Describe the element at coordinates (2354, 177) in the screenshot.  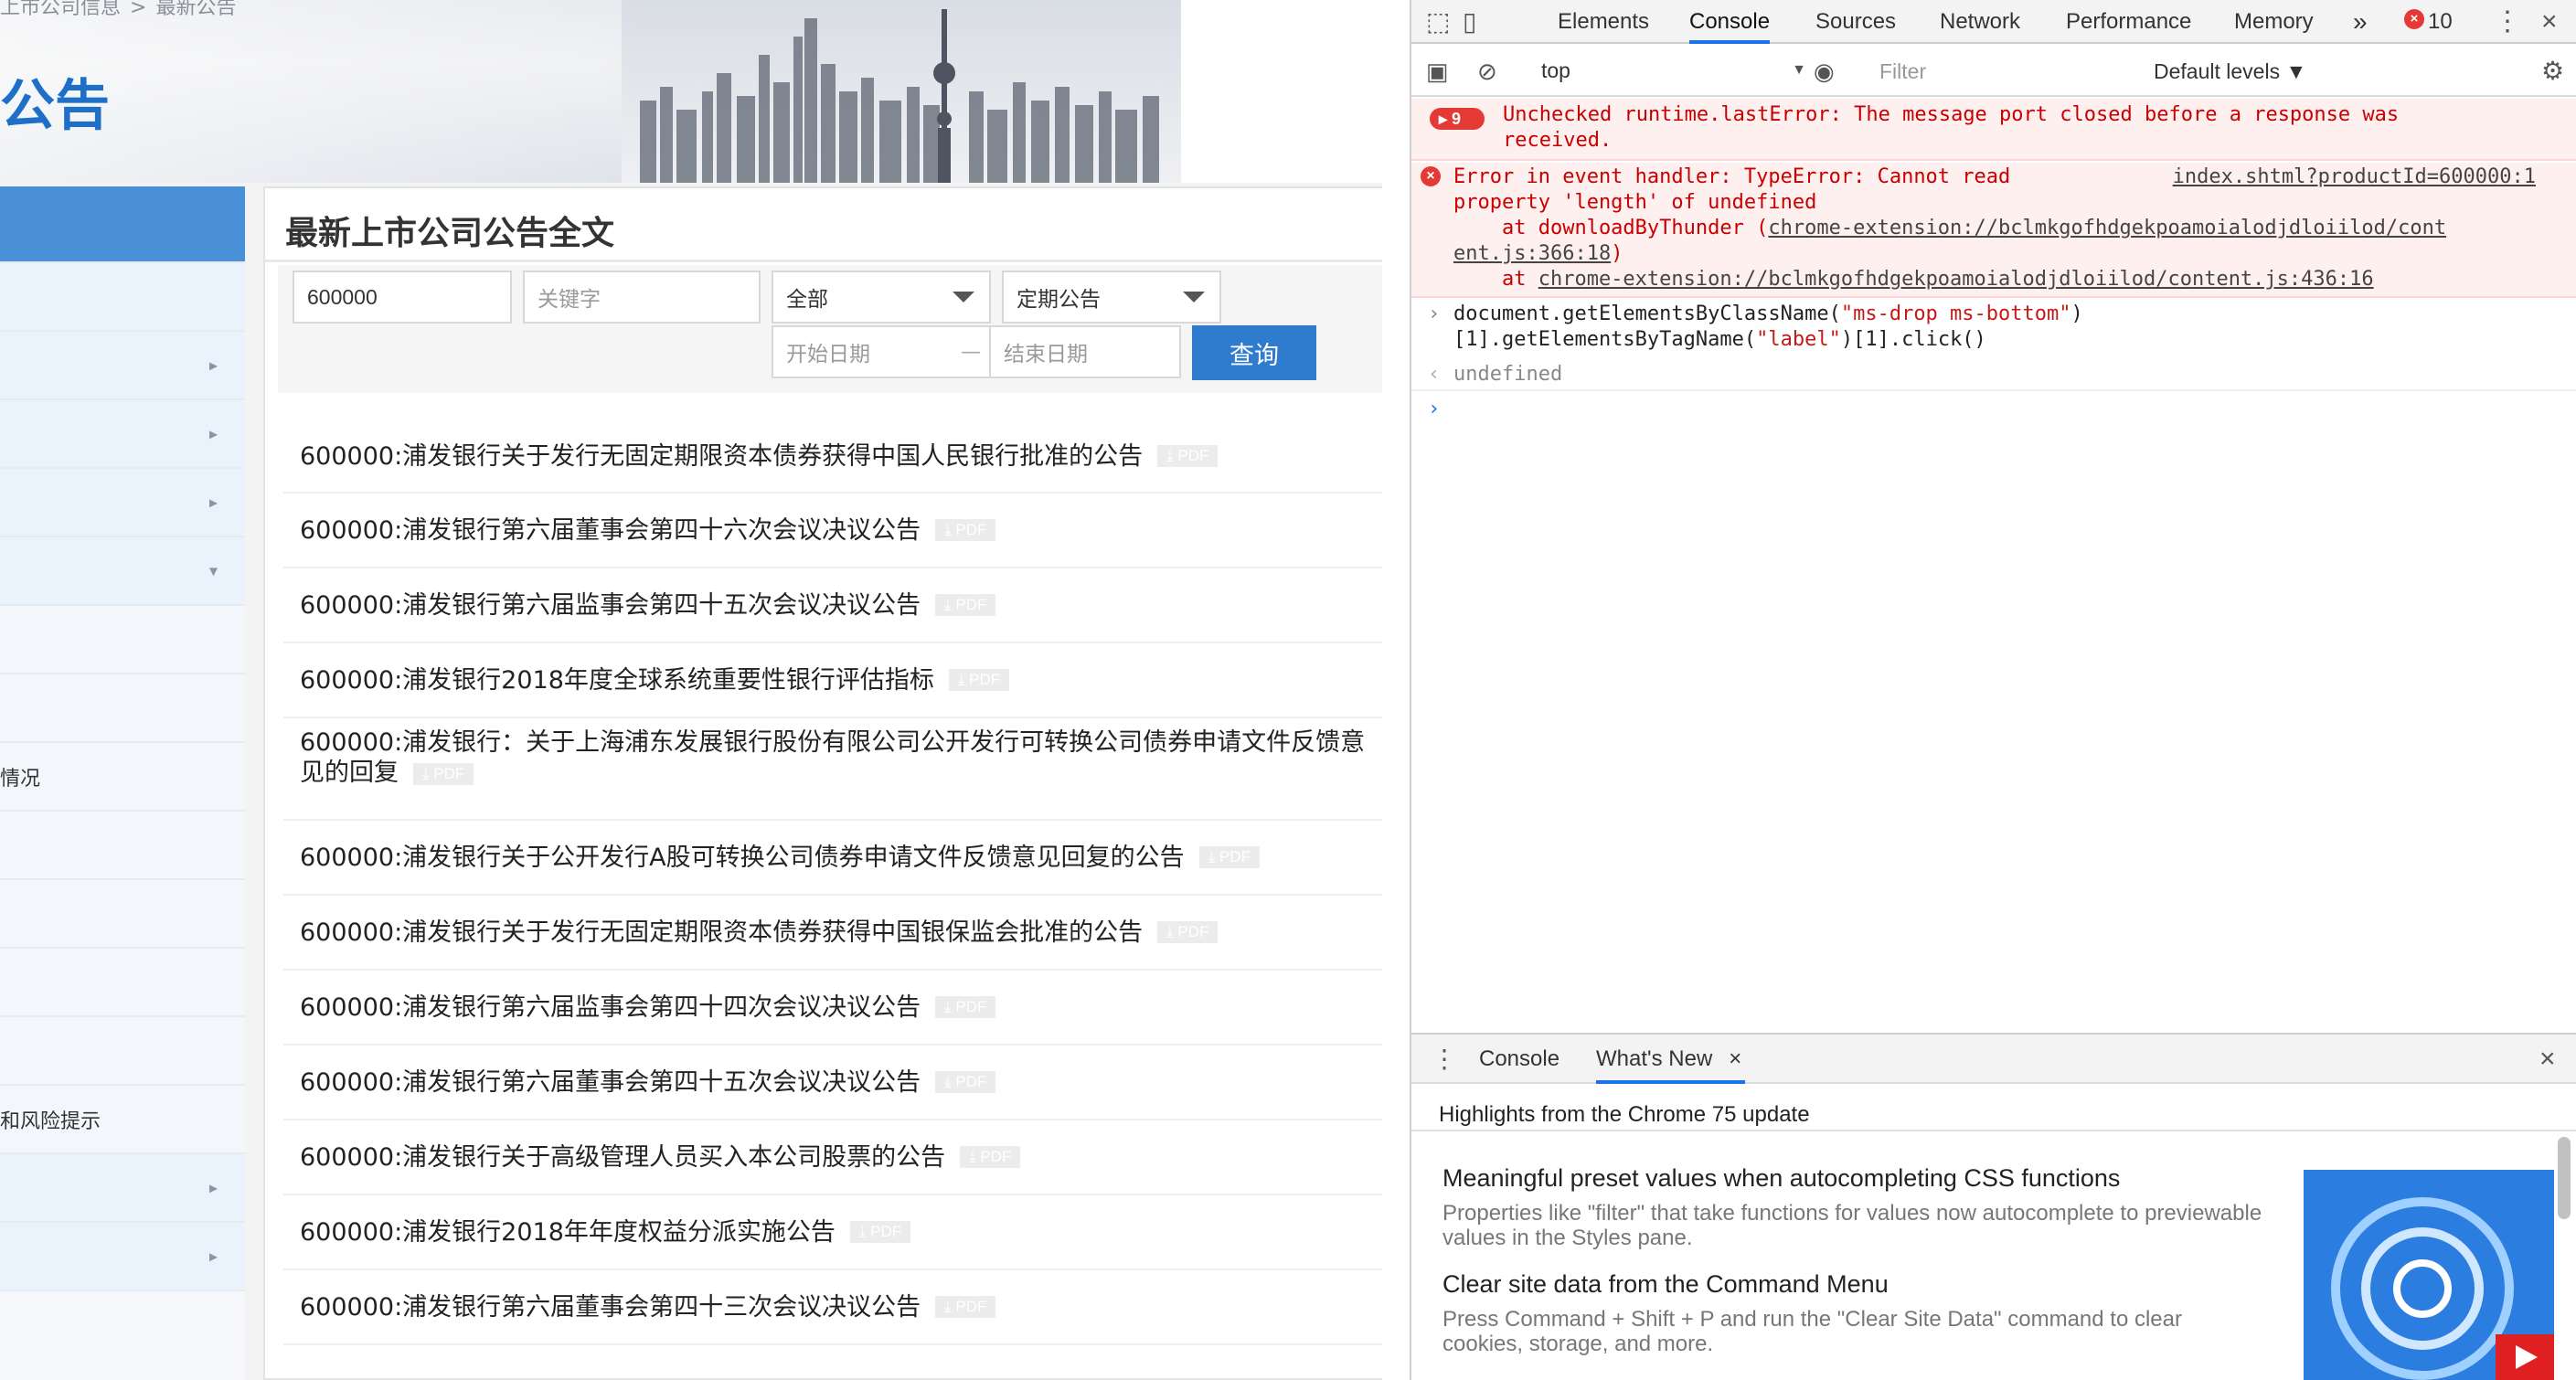
I see `source-link: index.shtml?productId=600000:1` at that location.